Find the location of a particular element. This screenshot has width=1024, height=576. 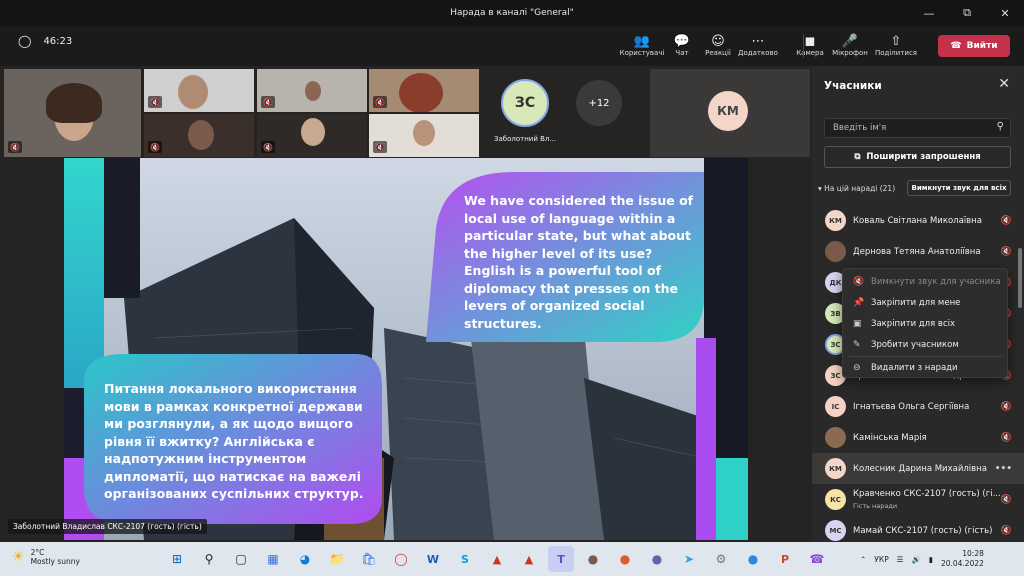

teams-classic-icon: ● is located at coordinates (657, 559).